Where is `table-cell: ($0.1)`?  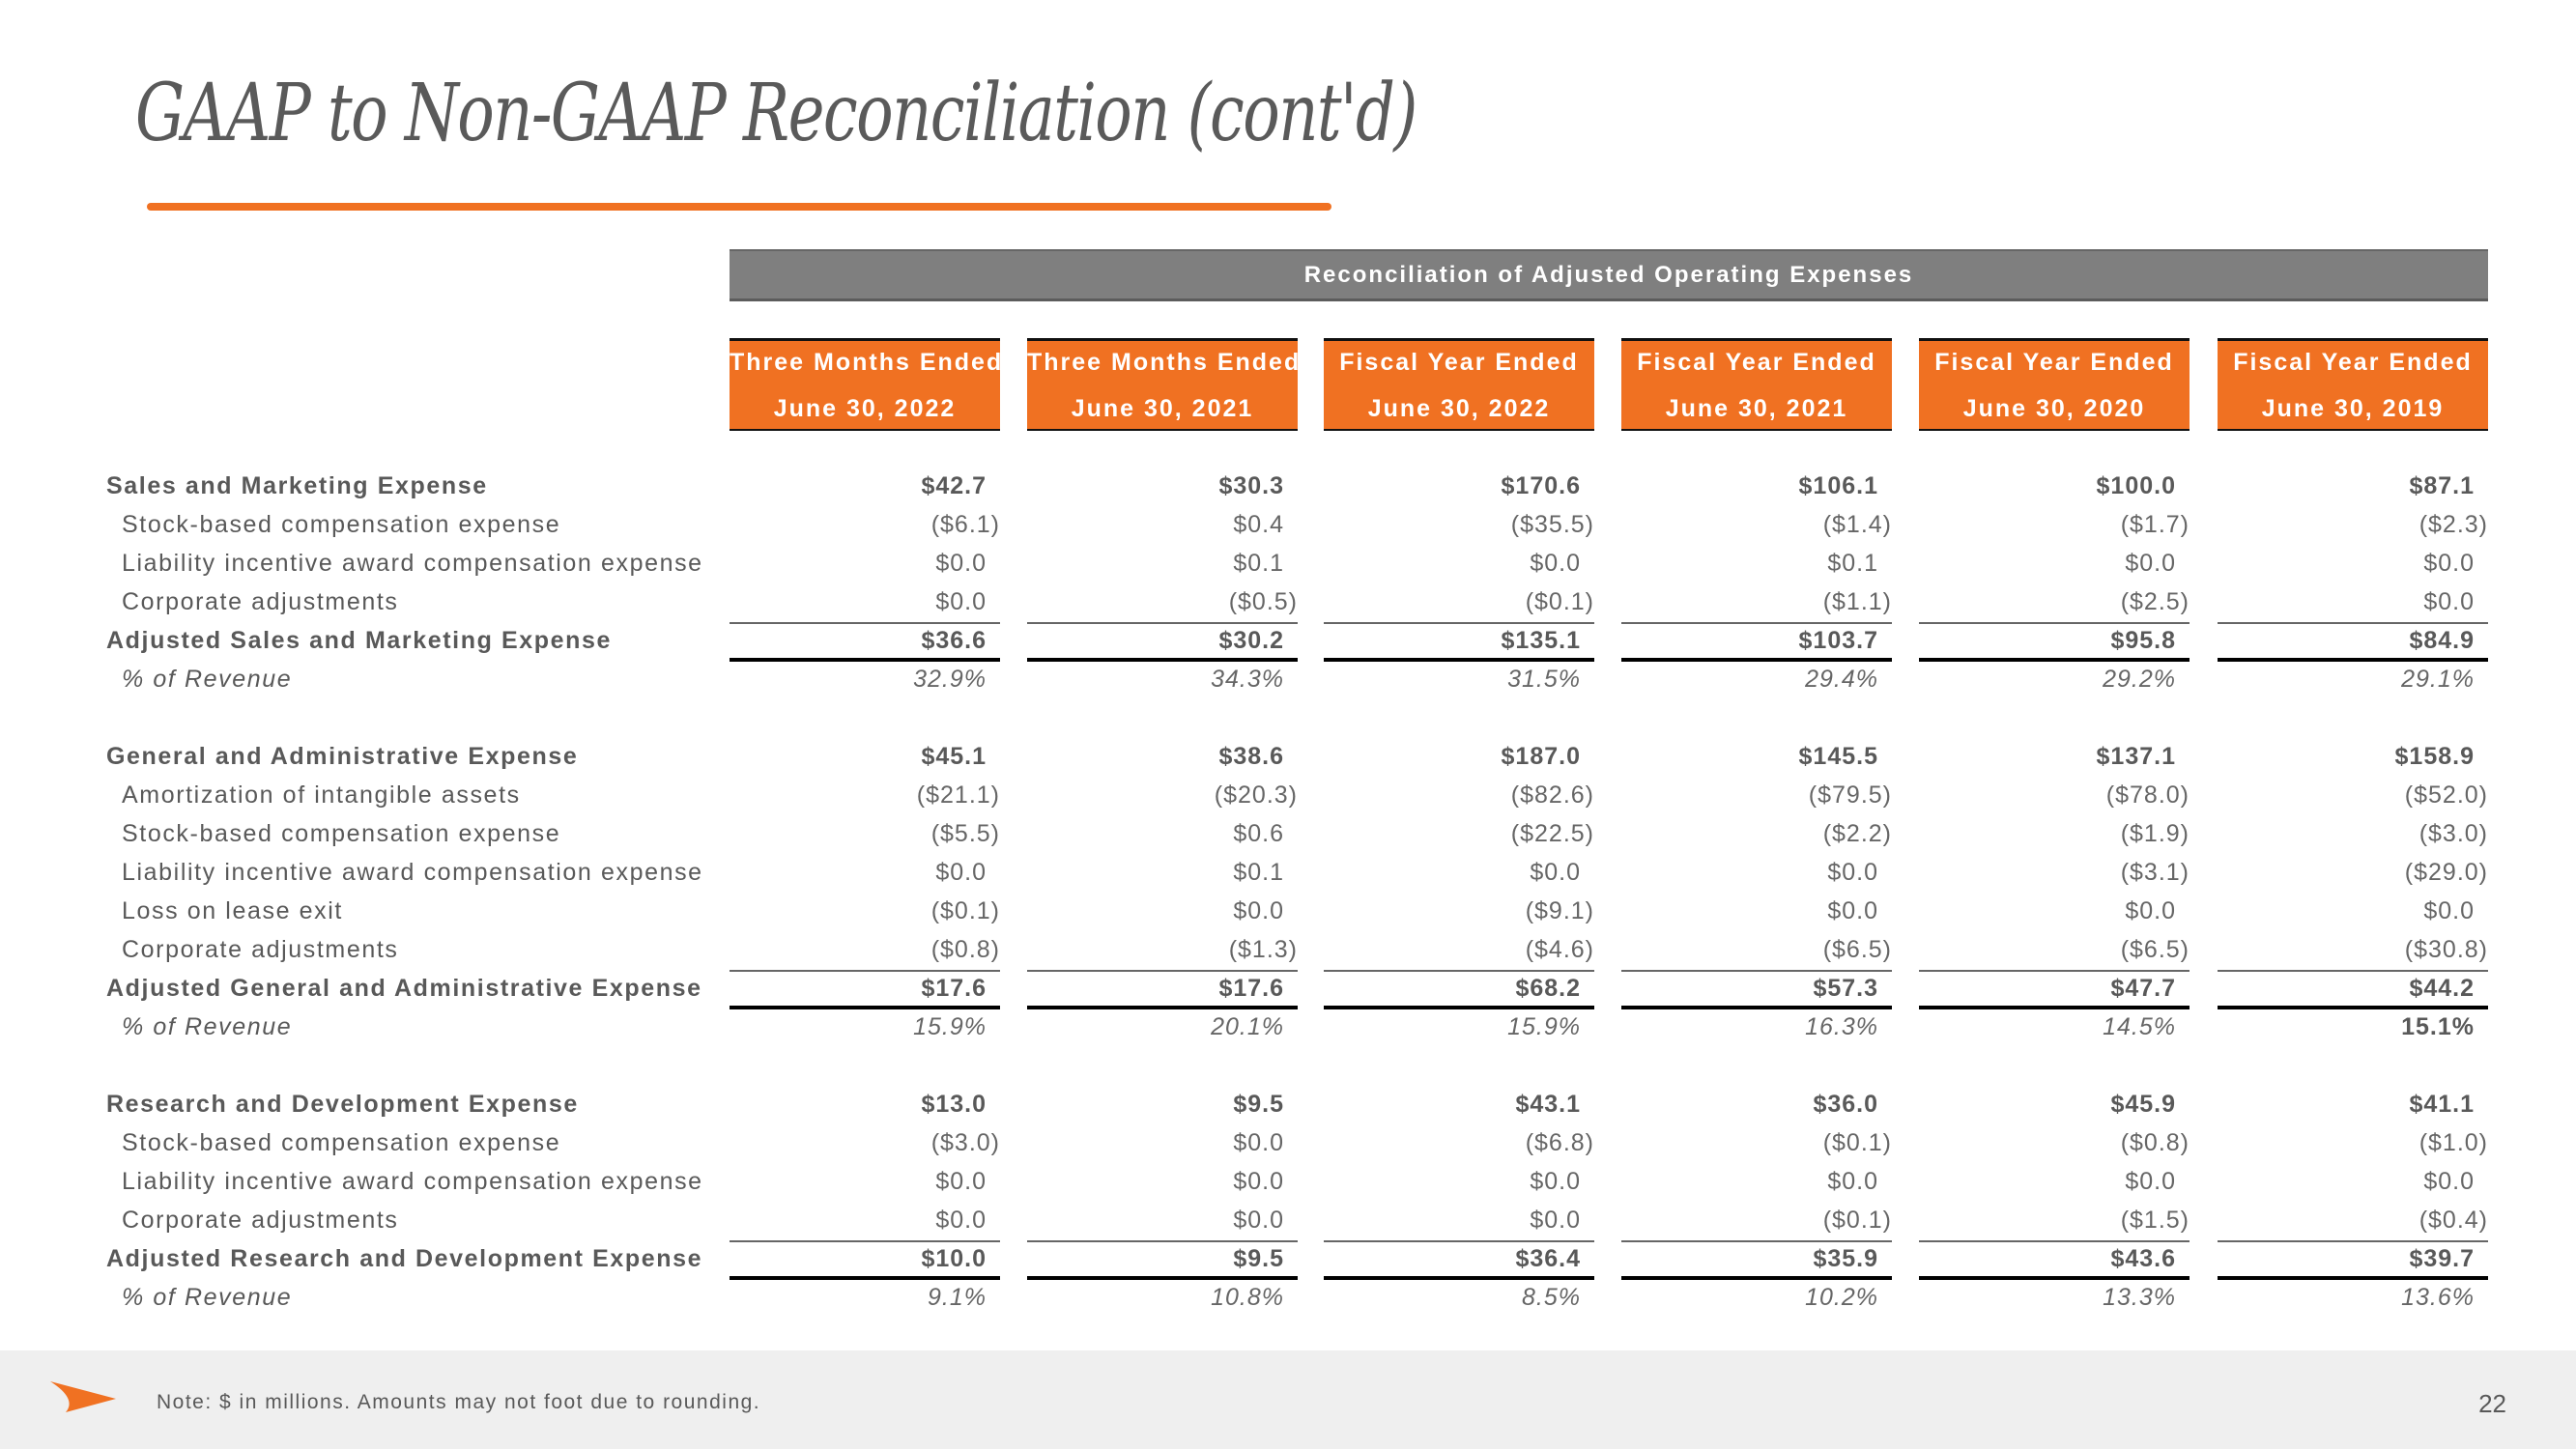
table-cell: ($0.1) is located at coordinates (1857, 1142).